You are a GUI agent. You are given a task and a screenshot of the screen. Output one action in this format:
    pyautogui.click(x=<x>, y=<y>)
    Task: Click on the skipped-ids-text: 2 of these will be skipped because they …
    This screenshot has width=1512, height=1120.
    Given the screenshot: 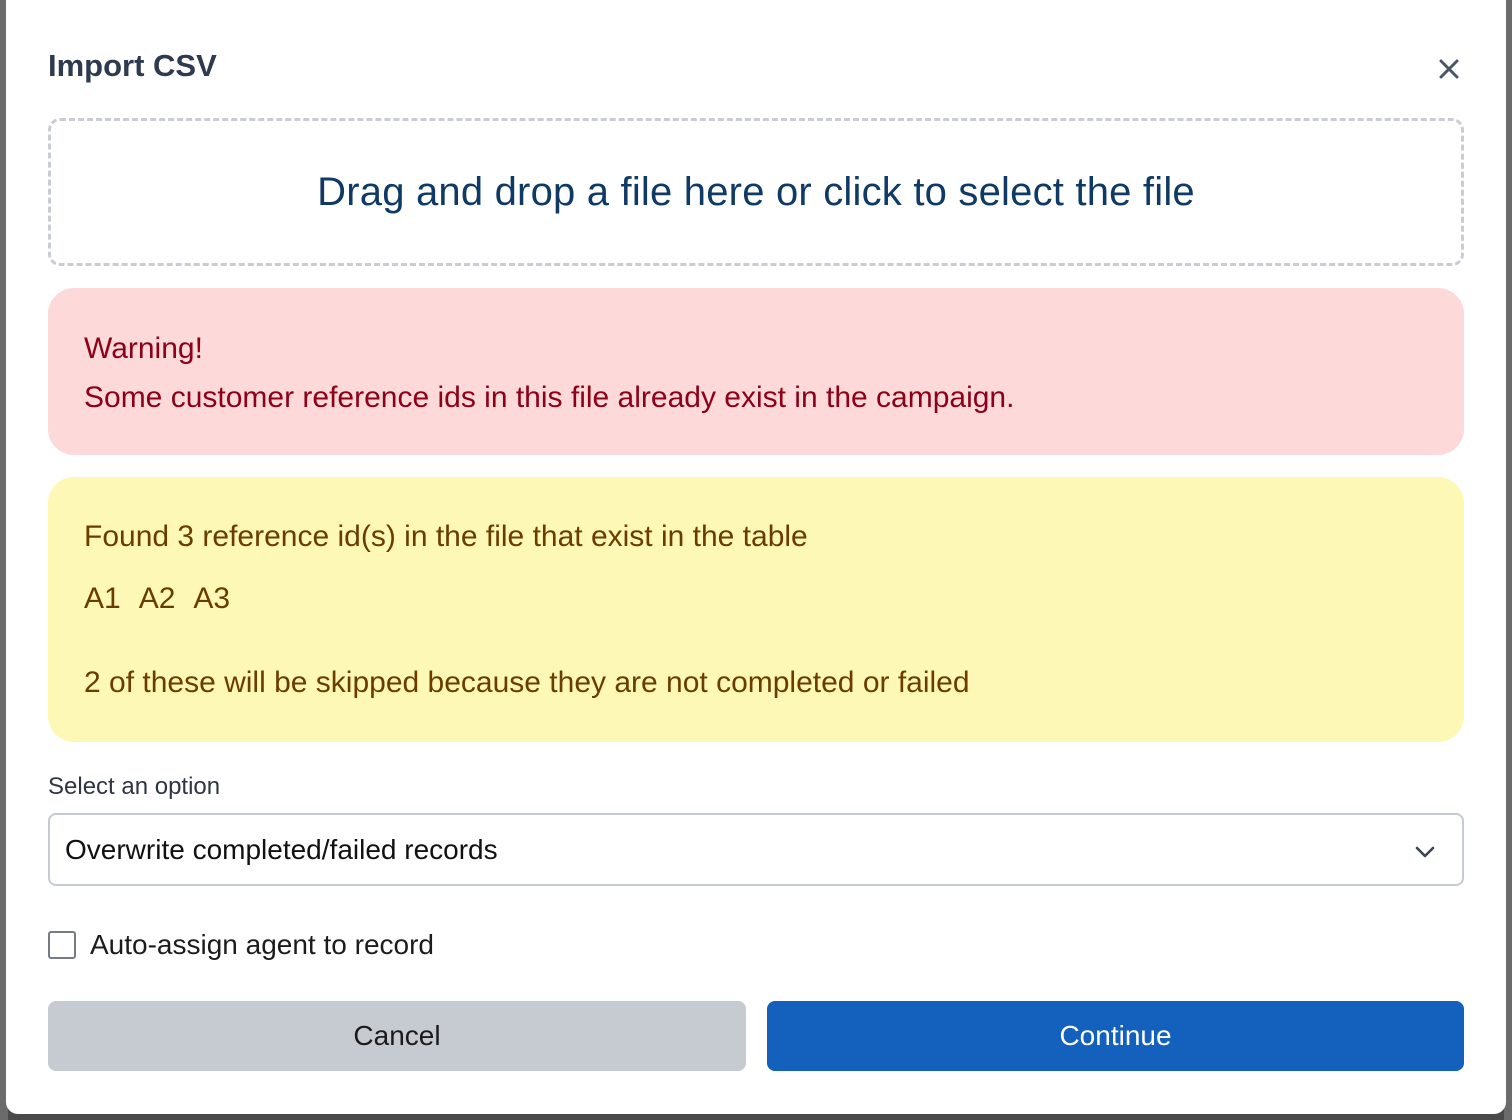 What is the action you would take?
    pyautogui.click(x=527, y=682)
    